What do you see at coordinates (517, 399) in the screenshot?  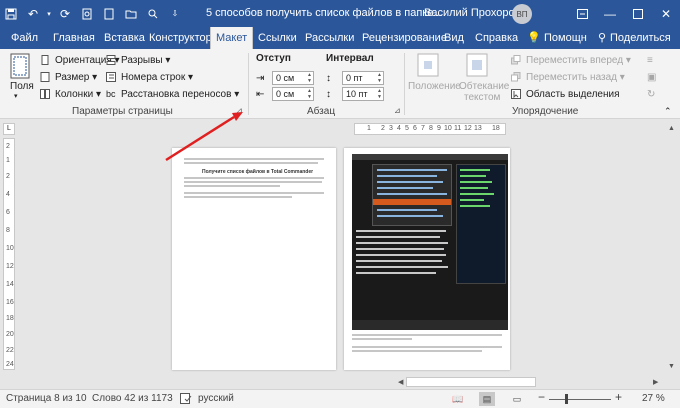 I see `web-layout-icon: ▭` at bounding box center [517, 399].